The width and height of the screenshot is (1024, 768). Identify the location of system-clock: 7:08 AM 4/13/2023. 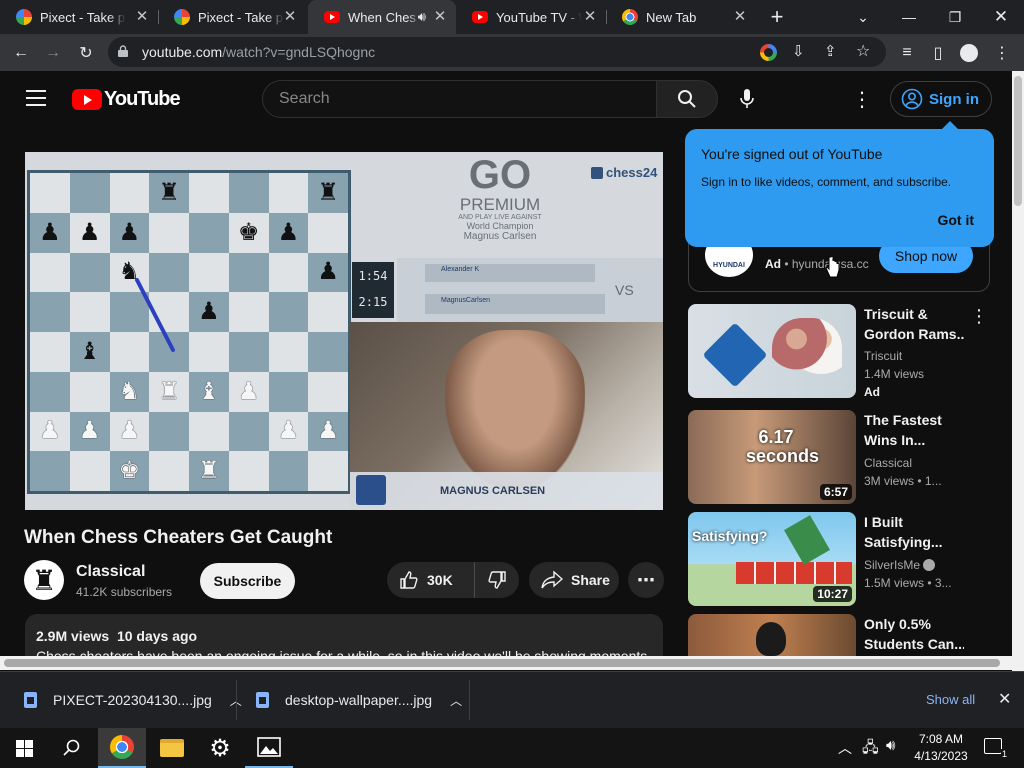
(941, 748).